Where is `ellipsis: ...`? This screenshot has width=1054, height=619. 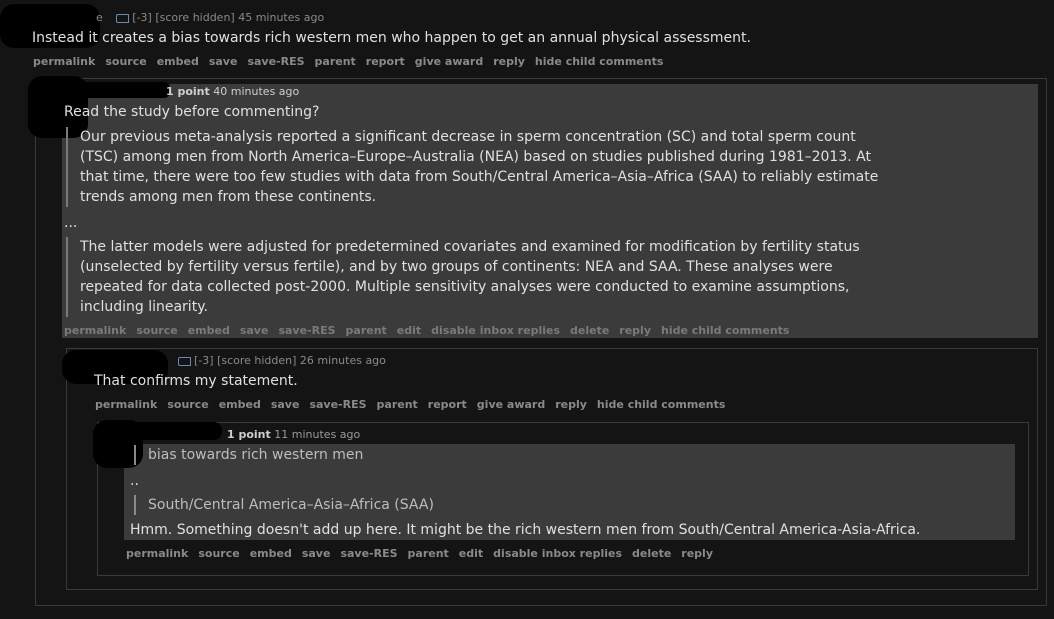 ellipsis: ... is located at coordinates (71, 223).